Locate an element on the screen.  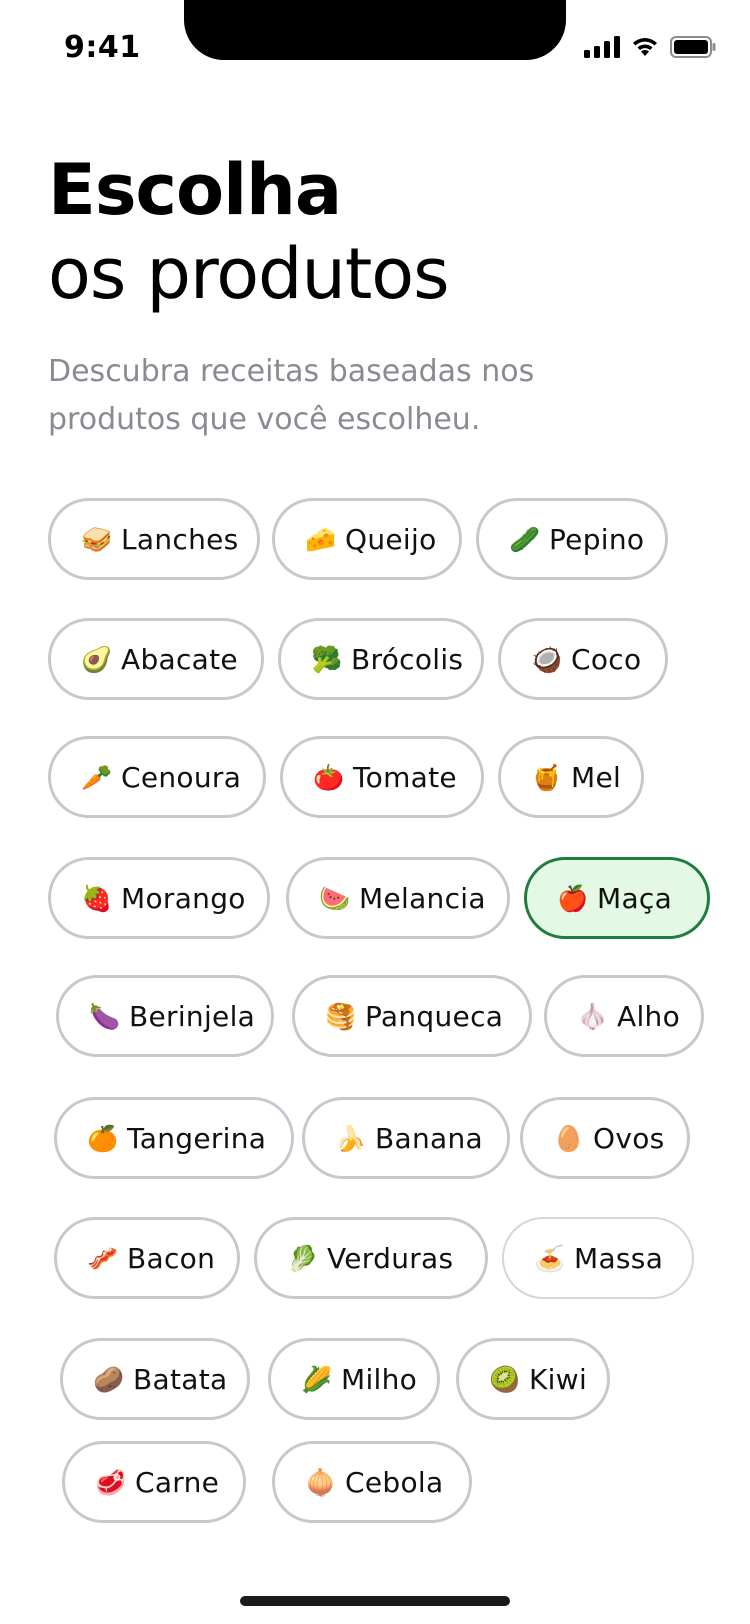
chip-label: Queijo is located at coordinates (391, 539).